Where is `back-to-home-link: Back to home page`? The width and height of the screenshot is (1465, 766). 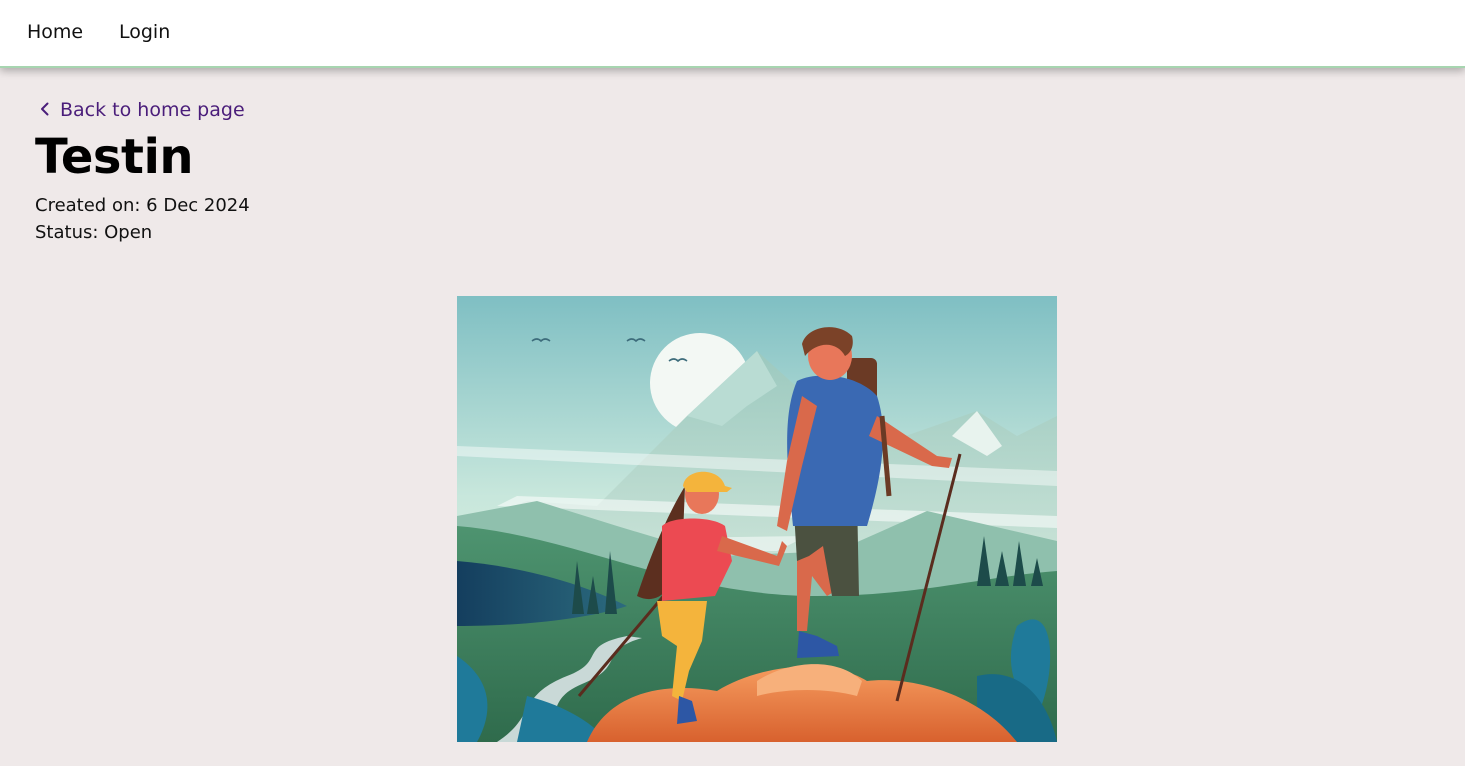 back-to-home-link: Back to home page is located at coordinates (141, 110).